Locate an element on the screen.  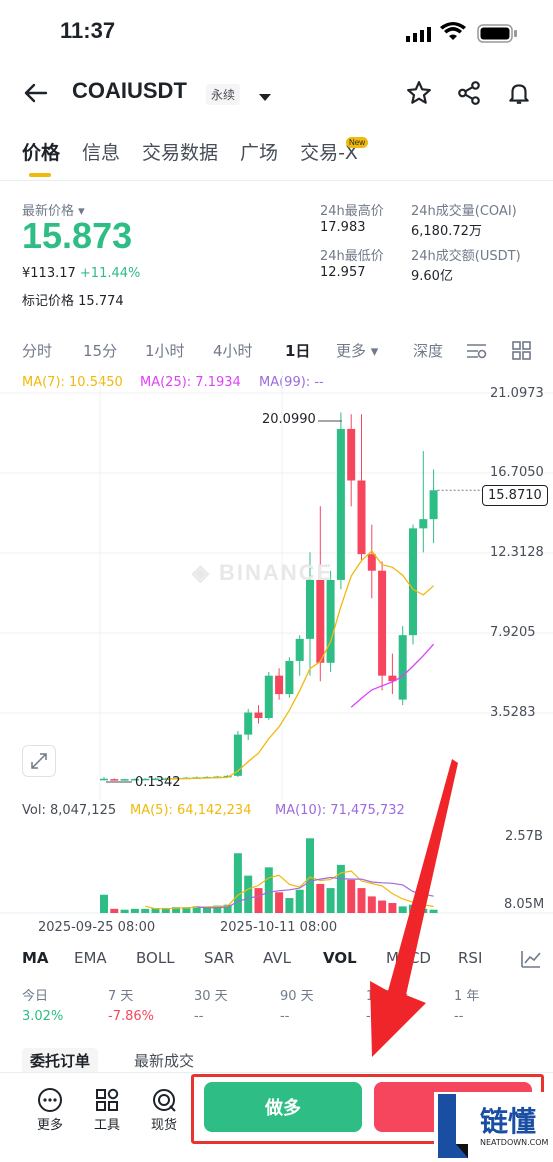
more-tool: 更多 is located at coordinates (50, 1109).